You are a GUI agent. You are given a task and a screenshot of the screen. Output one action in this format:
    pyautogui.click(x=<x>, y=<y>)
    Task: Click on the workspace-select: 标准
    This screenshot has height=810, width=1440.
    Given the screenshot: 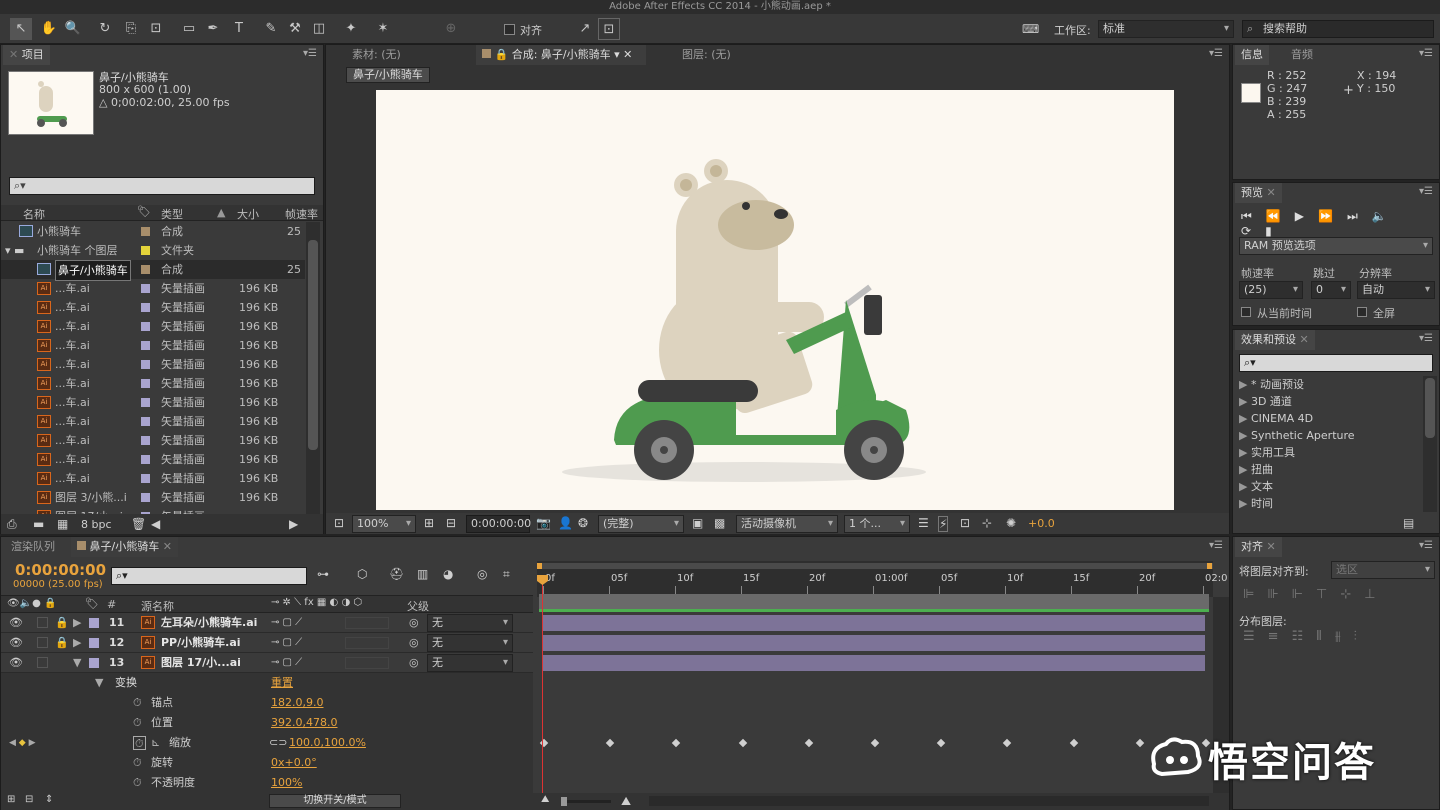 What is the action you would take?
    pyautogui.click(x=1166, y=29)
    